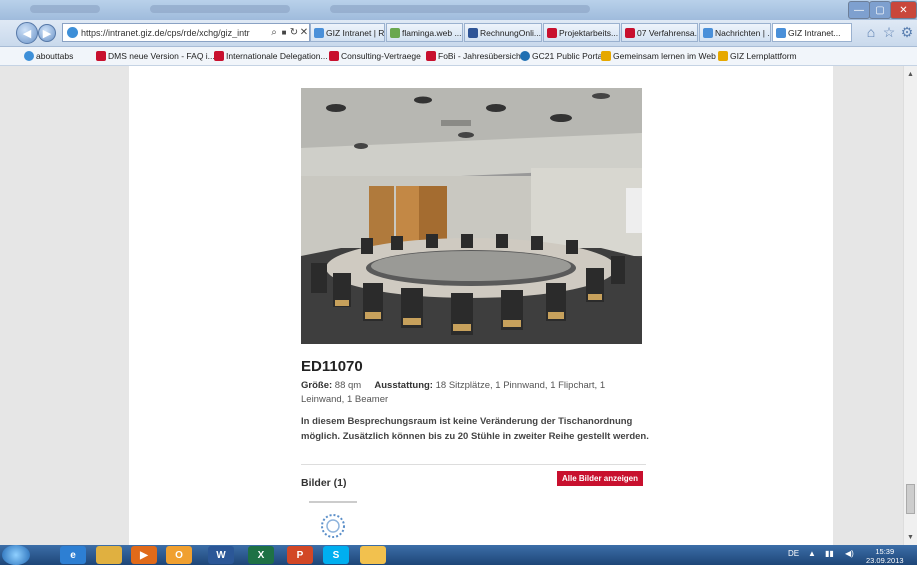 Image resolution: width=917 pixels, height=565 pixels. Describe the element at coordinates (294, 32) in the screenshot. I see `refresh-icon: ↻` at that location.